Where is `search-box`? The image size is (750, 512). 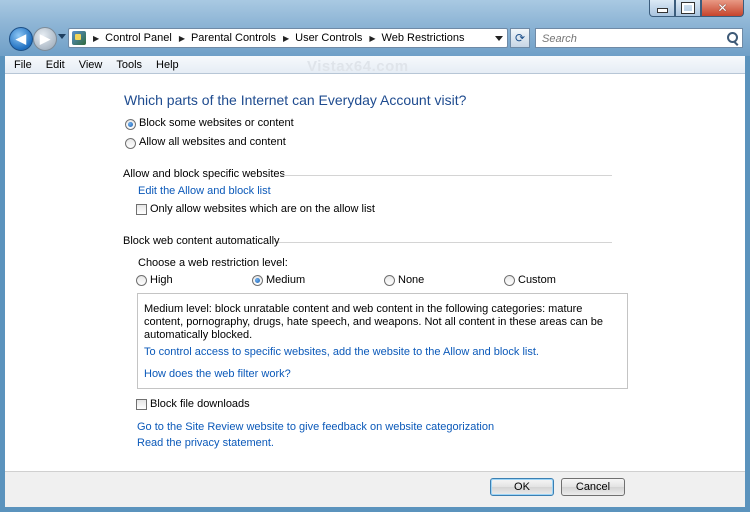
search-box is located at coordinates (639, 38).